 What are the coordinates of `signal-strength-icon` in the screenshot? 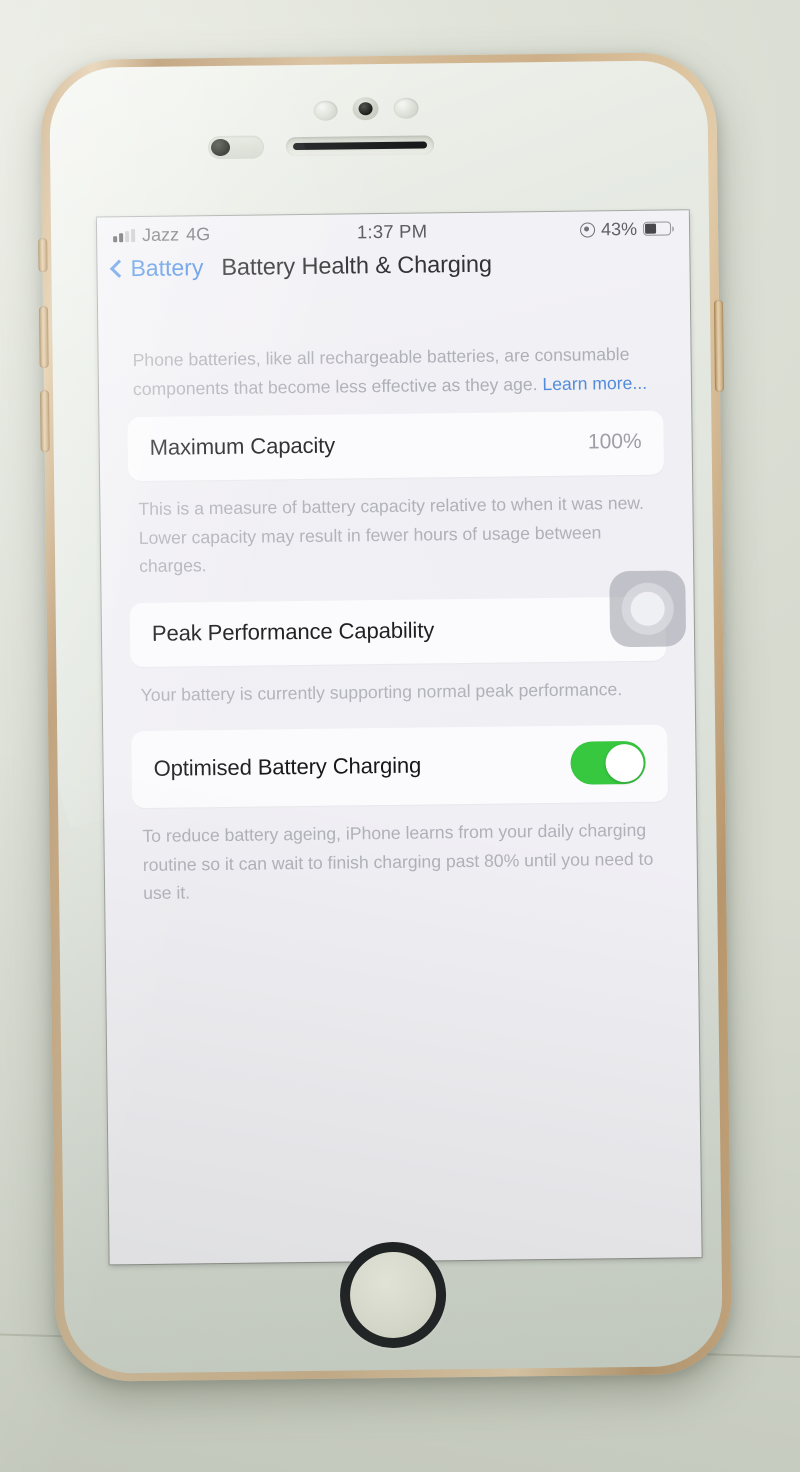 It's located at (124, 235).